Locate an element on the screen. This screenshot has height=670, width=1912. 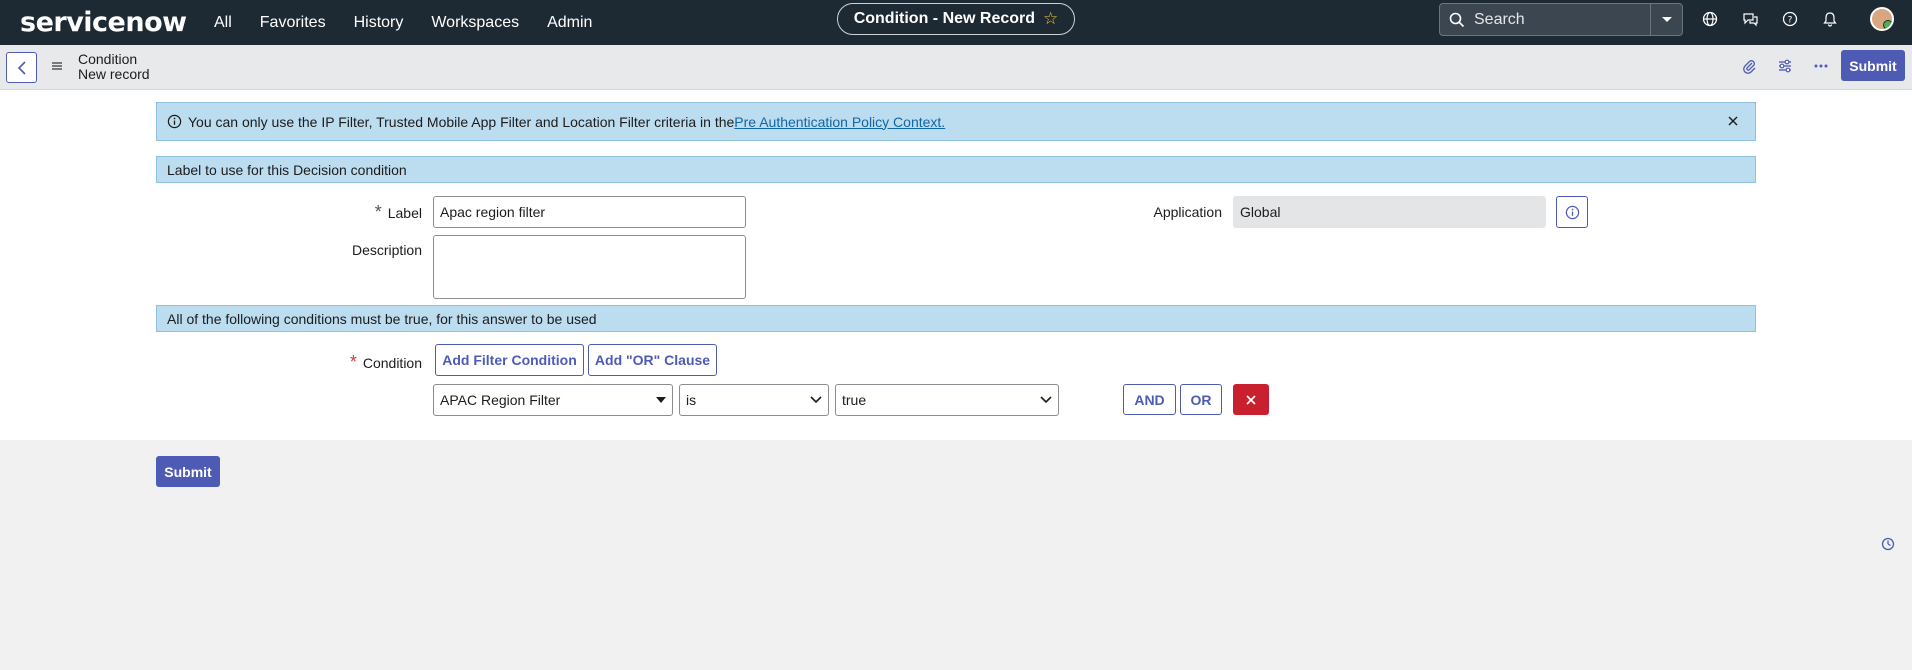
settings-sliders-icon is located at coordinates (1785, 66).